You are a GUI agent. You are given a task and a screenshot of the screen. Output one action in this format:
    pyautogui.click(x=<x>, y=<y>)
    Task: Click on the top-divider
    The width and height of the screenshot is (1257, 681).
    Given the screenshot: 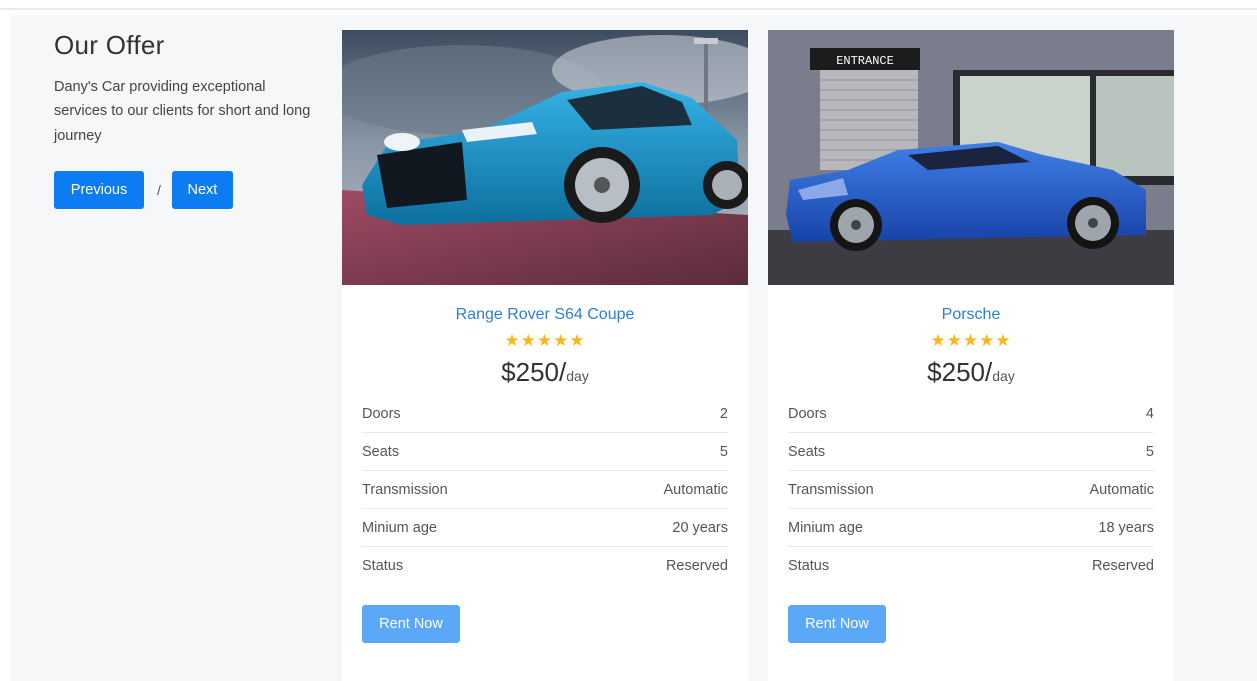 What is the action you would take?
    pyautogui.click(x=628, y=9)
    